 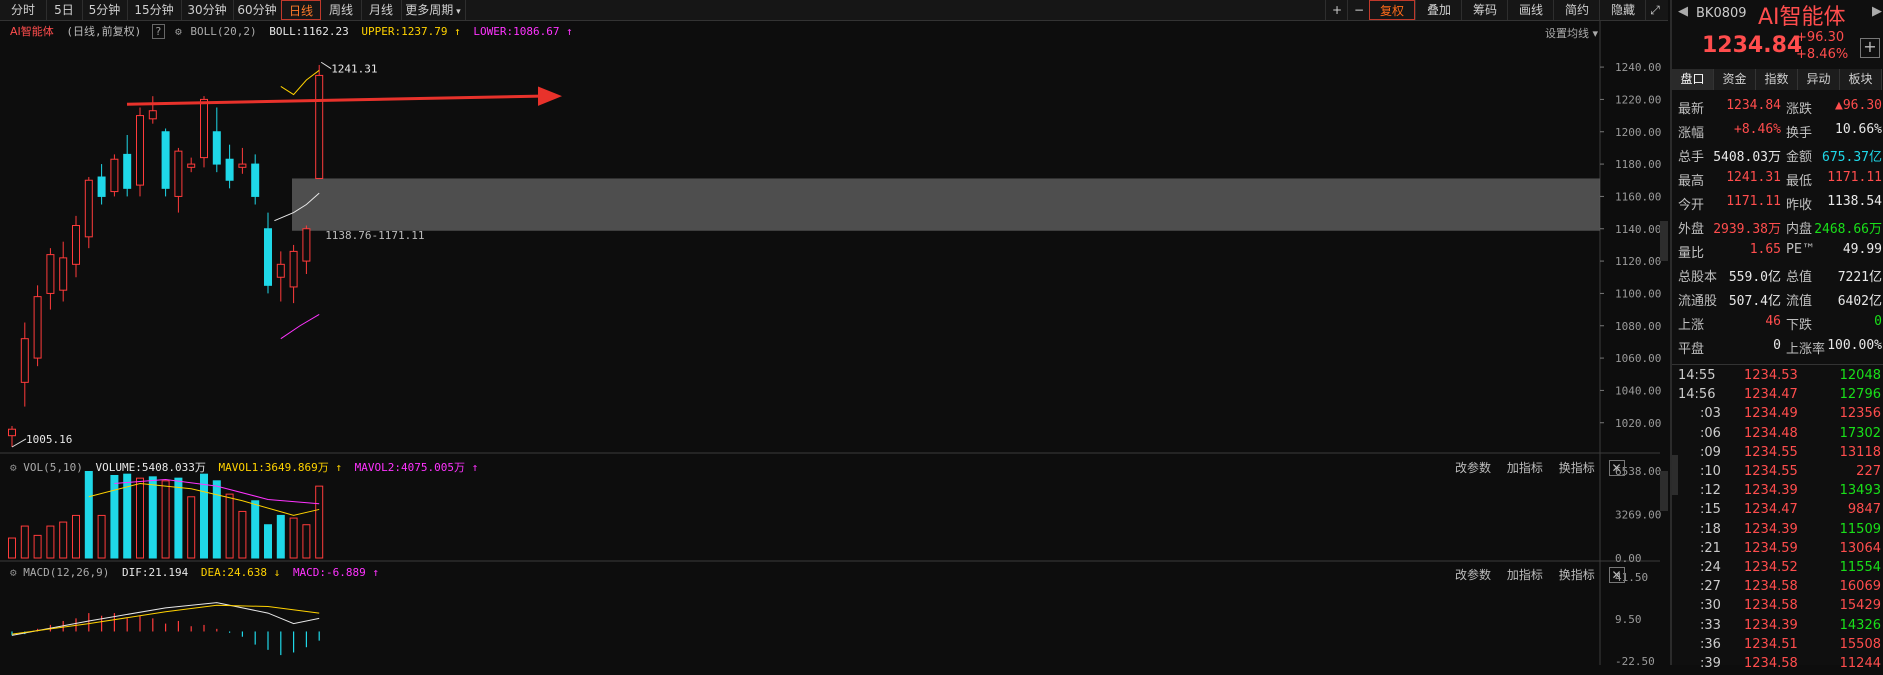 I want to click on set-ma-button: 设置均线 ▾, so click(x=1571, y=33).